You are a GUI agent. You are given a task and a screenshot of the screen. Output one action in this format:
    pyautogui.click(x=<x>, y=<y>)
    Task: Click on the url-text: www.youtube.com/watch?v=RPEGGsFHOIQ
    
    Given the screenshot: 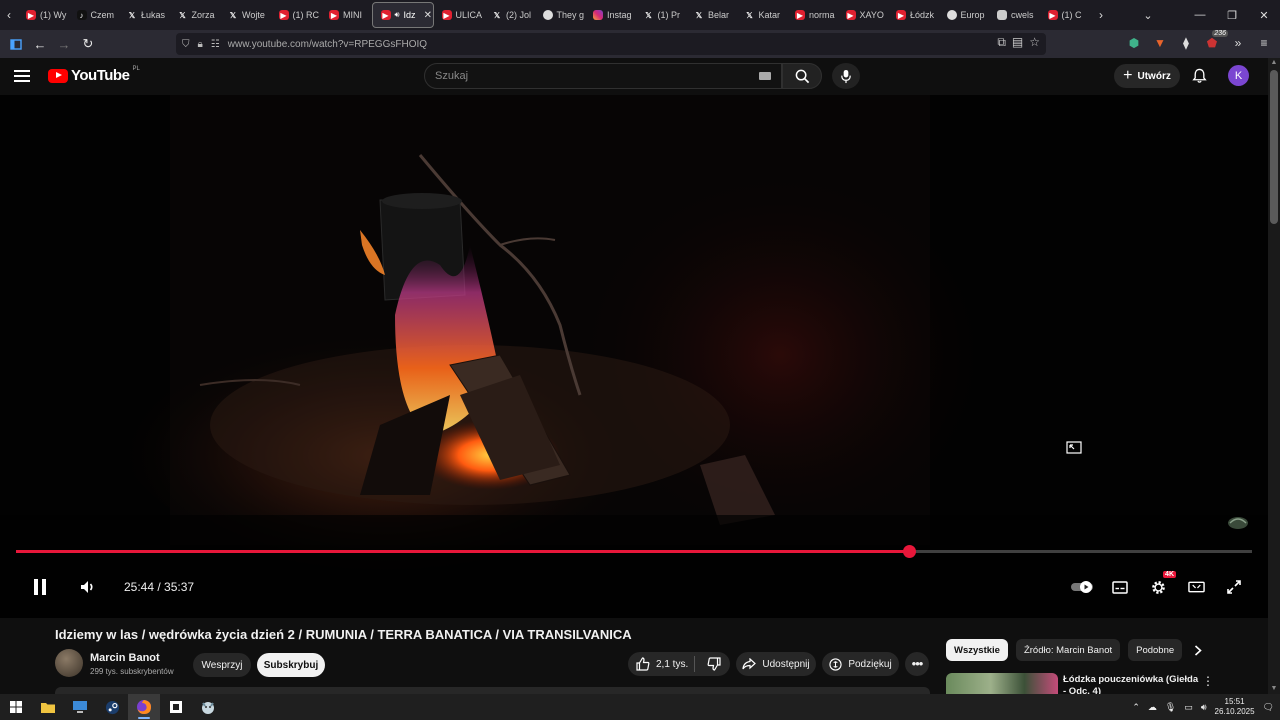 What is the action you would take?
    pyautogui.click(x=327, y=44)
    